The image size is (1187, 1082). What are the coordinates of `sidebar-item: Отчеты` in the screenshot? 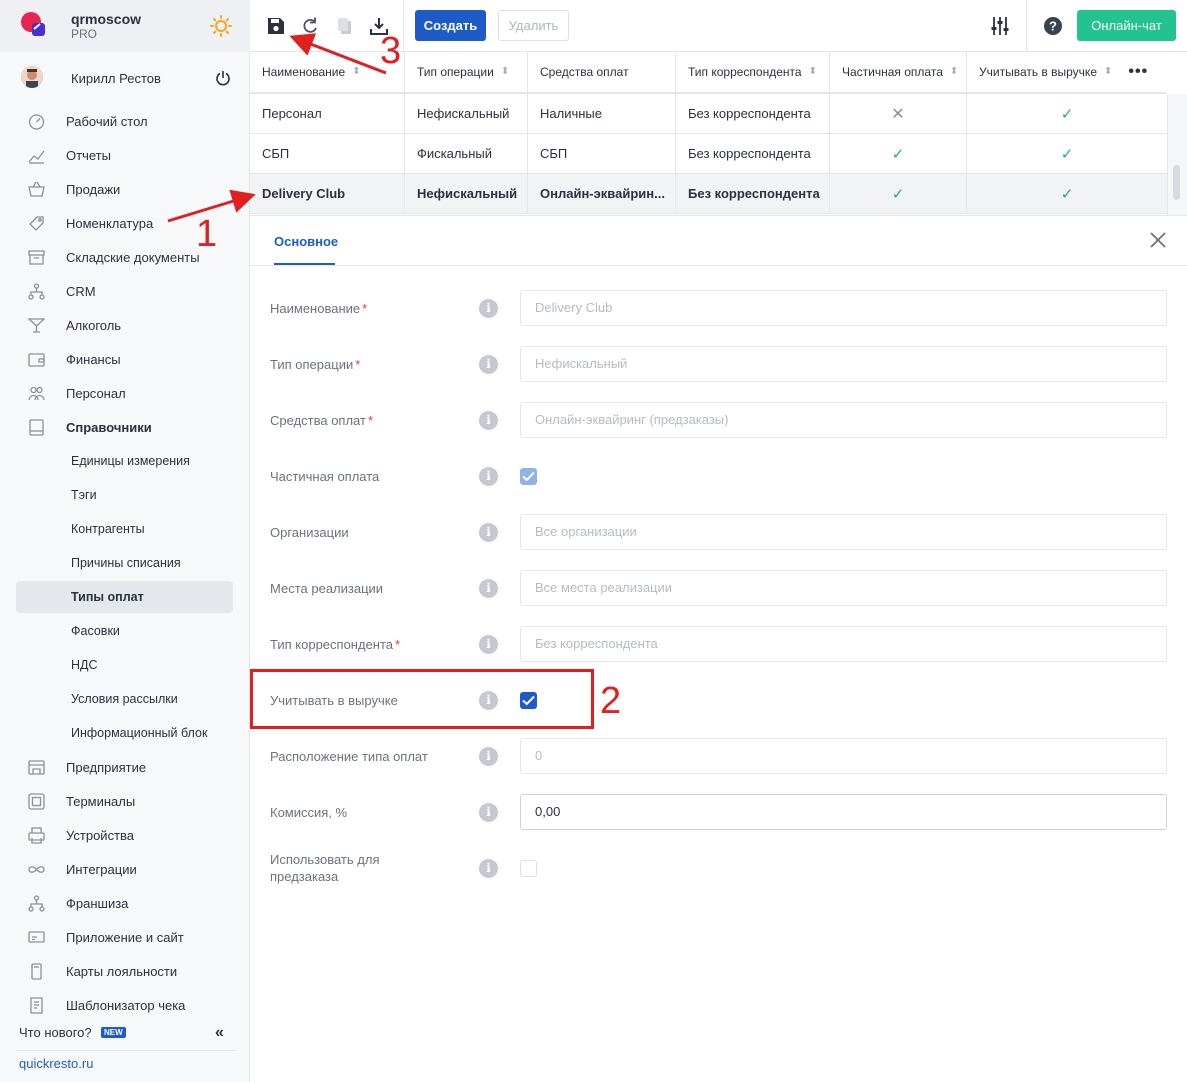 It's located at (124, 155).